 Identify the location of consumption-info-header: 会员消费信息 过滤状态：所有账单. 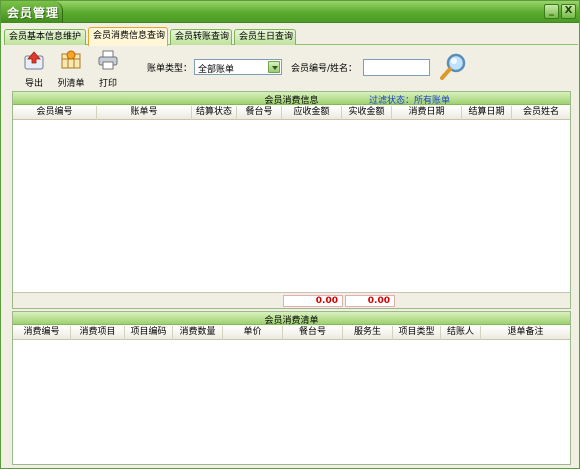
(291, 99).